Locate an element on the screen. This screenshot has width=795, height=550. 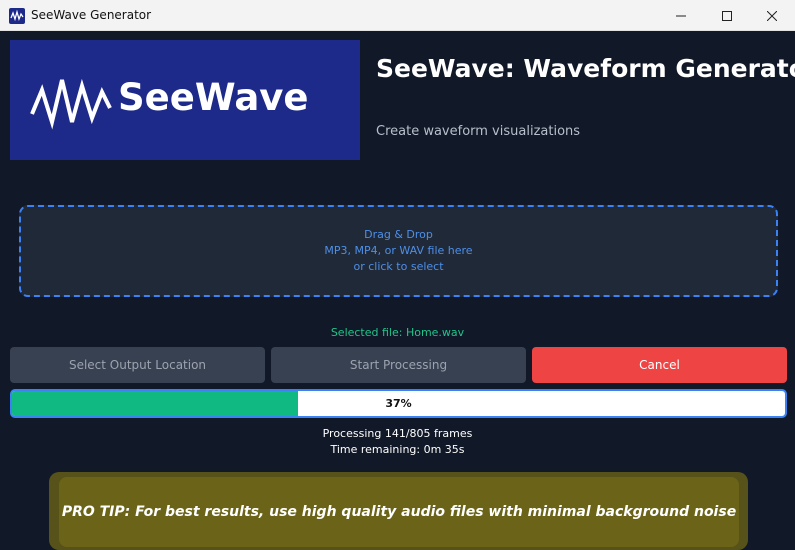
selected-file-label: Selected file: Home.wav is located at coordinates (397, 332).